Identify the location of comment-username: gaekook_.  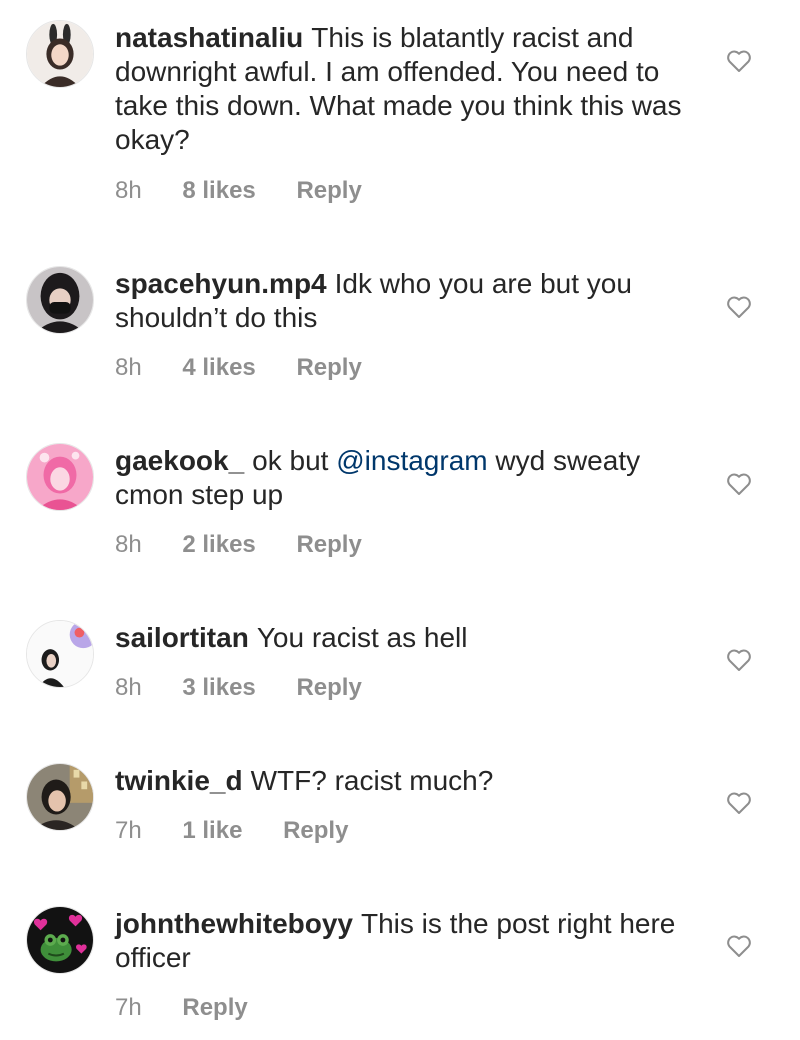
(179, 460).